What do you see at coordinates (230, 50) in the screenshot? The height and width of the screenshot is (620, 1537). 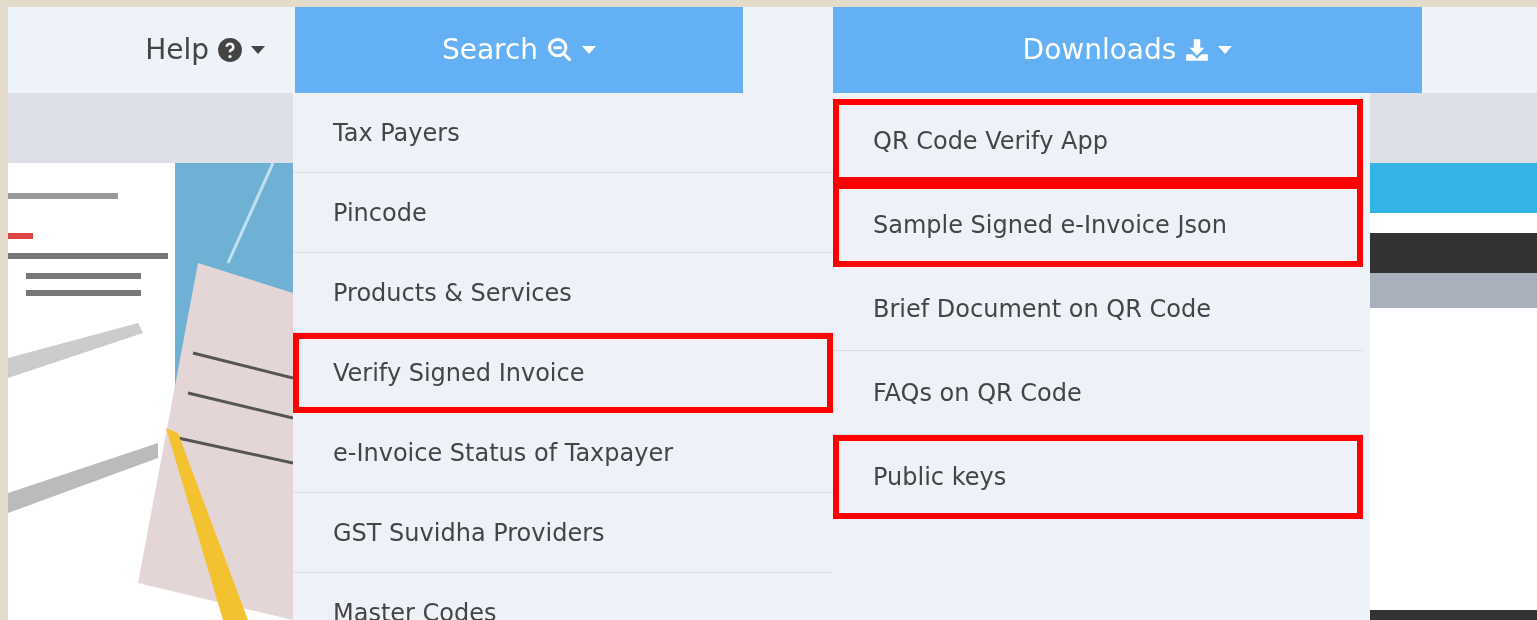 I see `help-icon` at bounding box center [230, 50].